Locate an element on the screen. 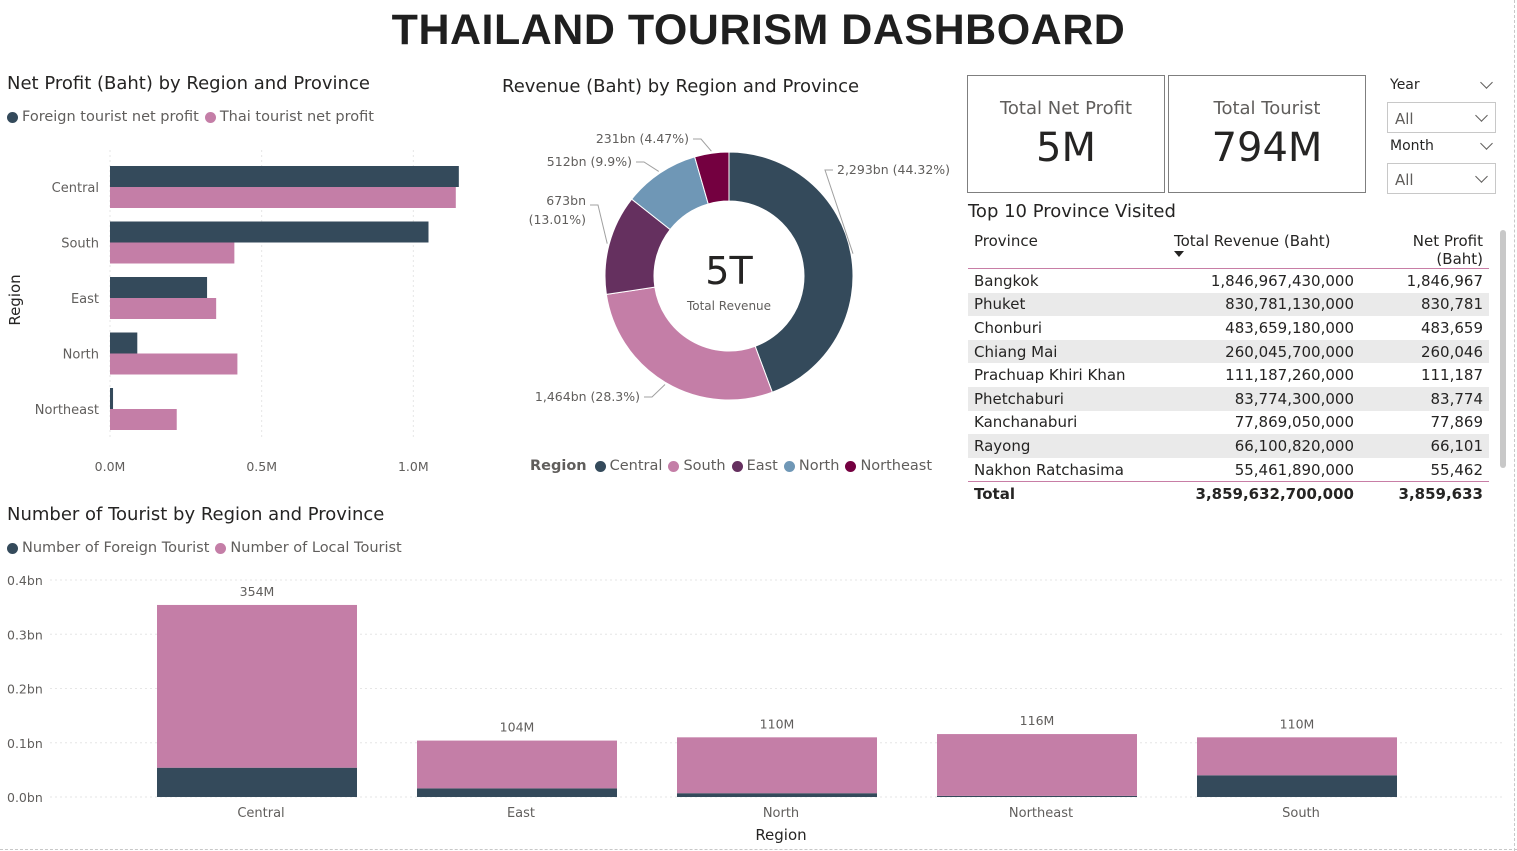  cell-total-revenue: 483,659,180,000 is located at coordinates (1289, 327).